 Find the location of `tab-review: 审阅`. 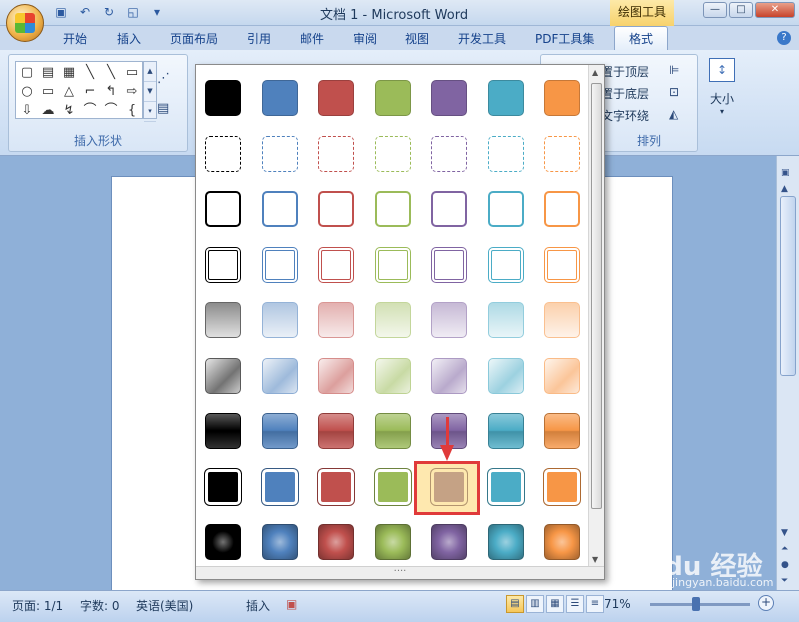

tab-review: 审阅 is located at coordinates (365, 38).